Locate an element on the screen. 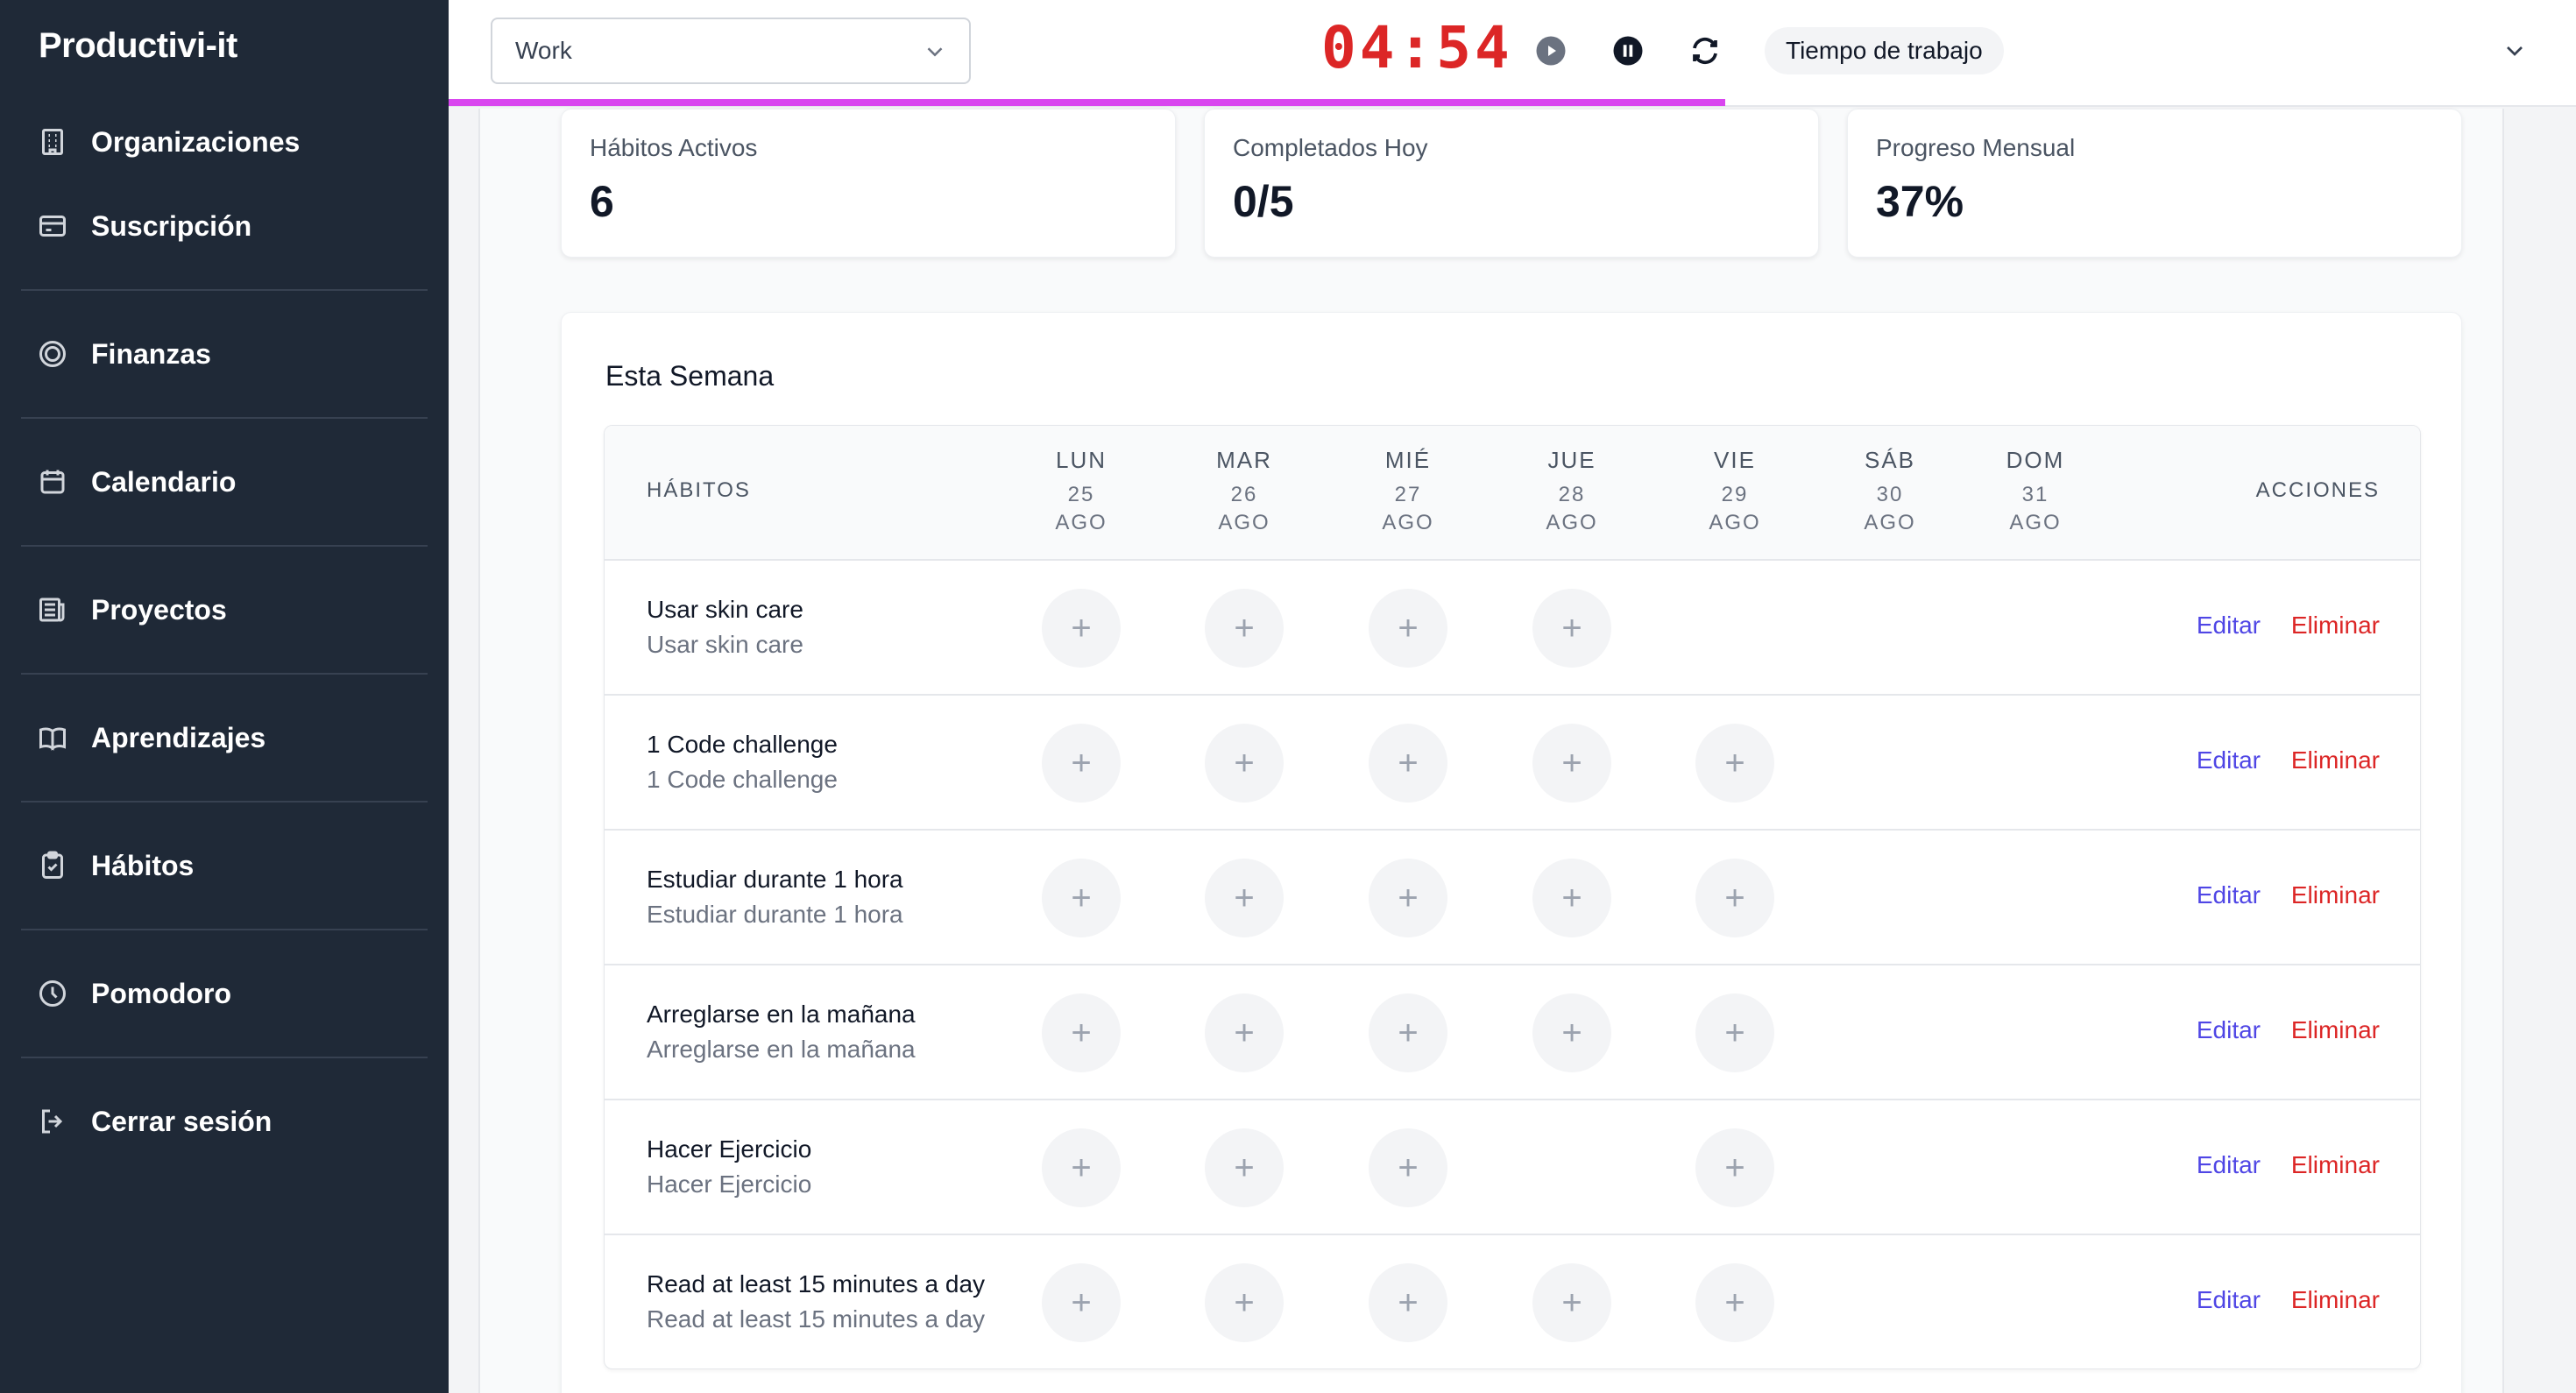 The image size is (2576, 1393). sidebar-item-suscripcion: Suscripción is located at coordinates (228, 226).